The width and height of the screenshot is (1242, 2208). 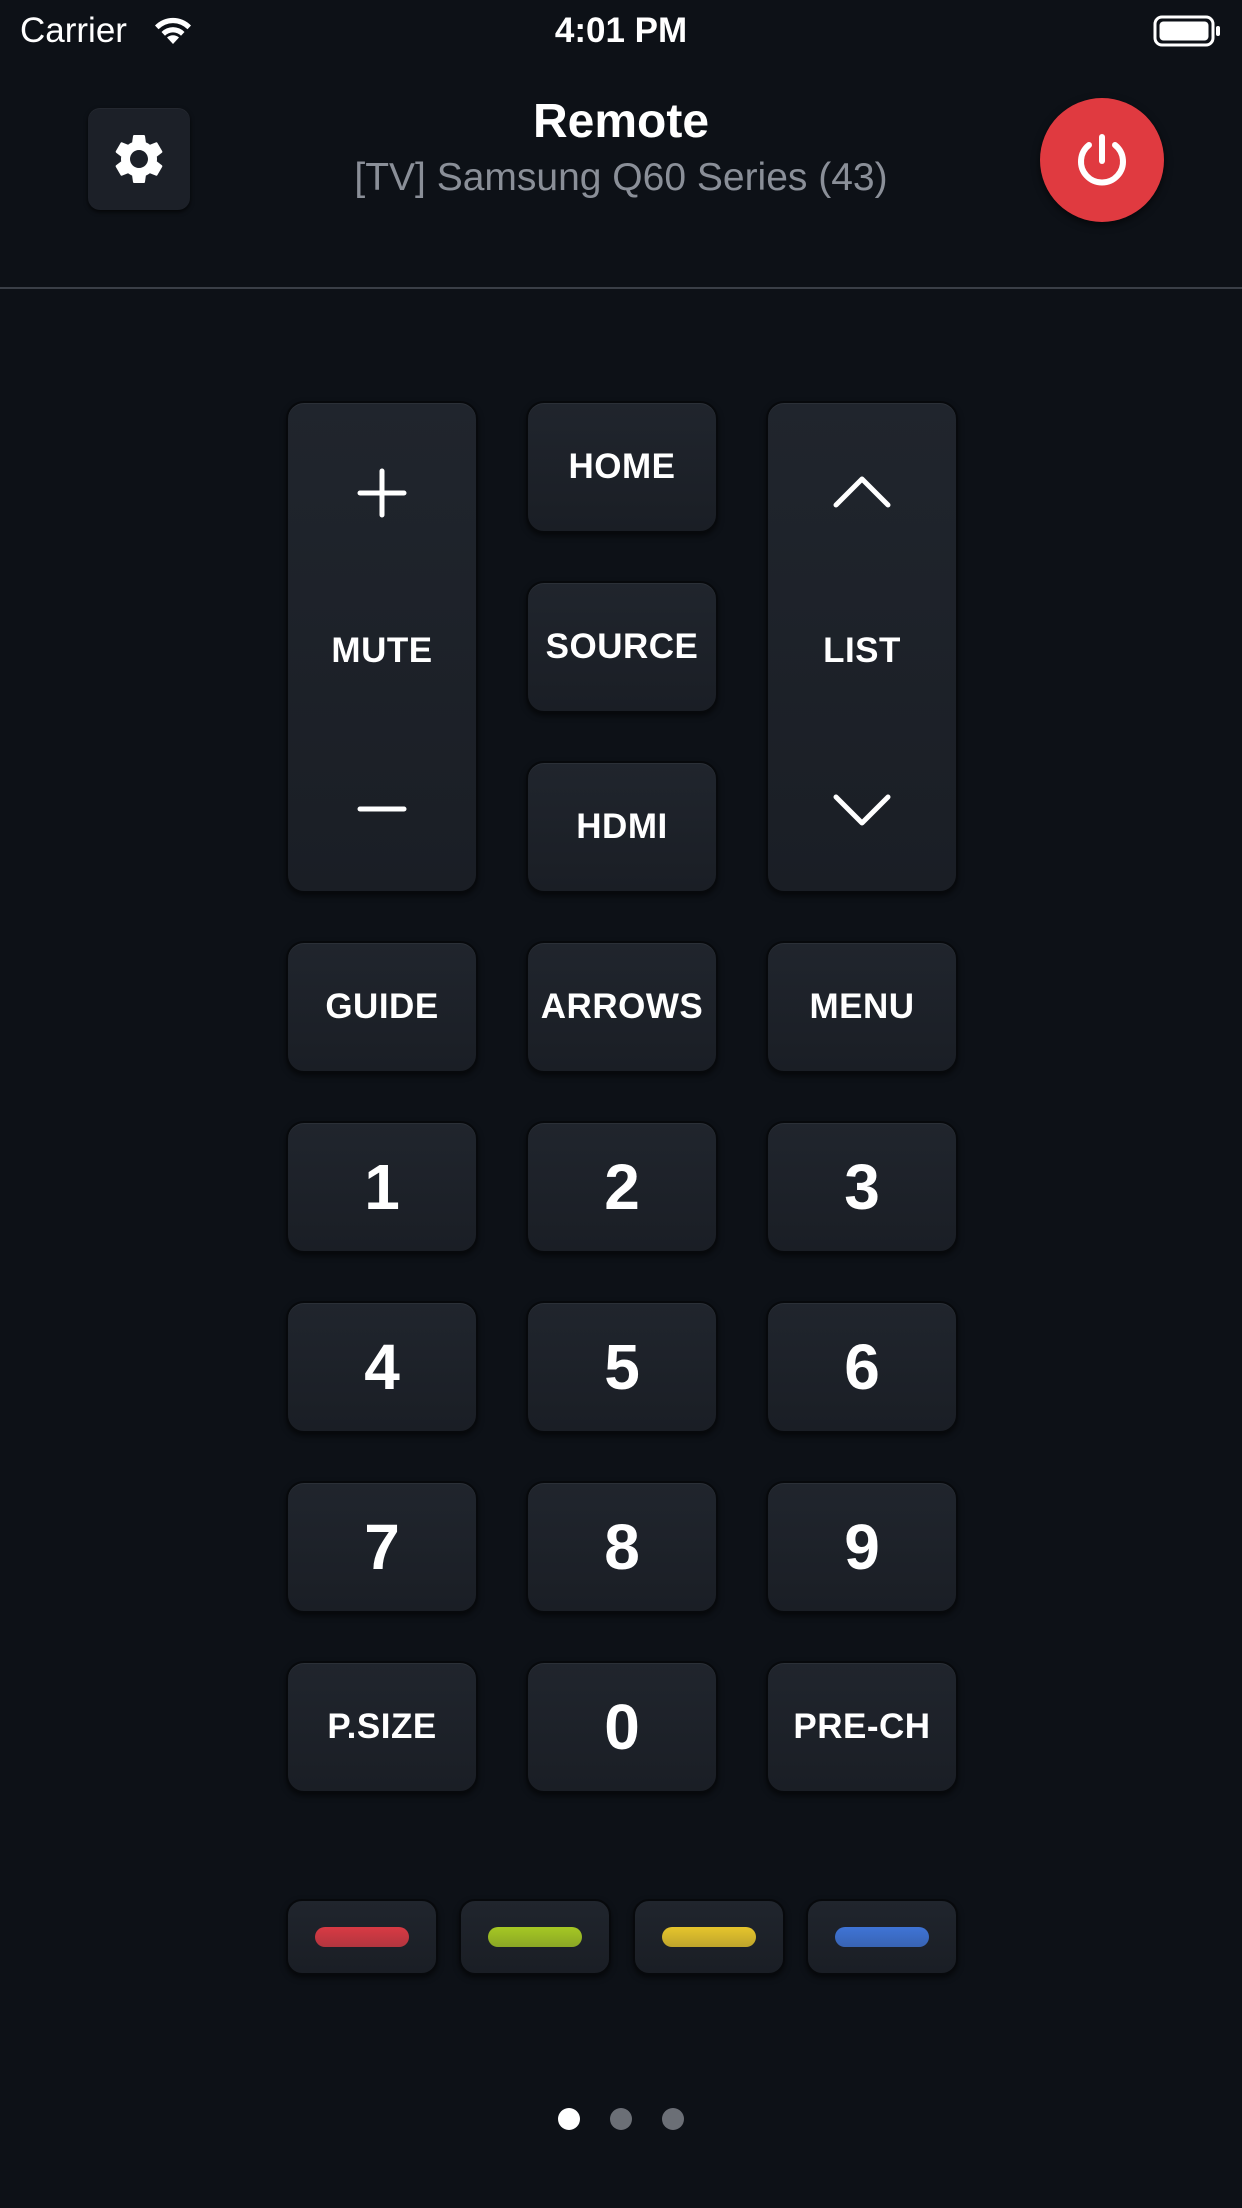 I want to click on channel-down-button, so click(x=862, y=809).